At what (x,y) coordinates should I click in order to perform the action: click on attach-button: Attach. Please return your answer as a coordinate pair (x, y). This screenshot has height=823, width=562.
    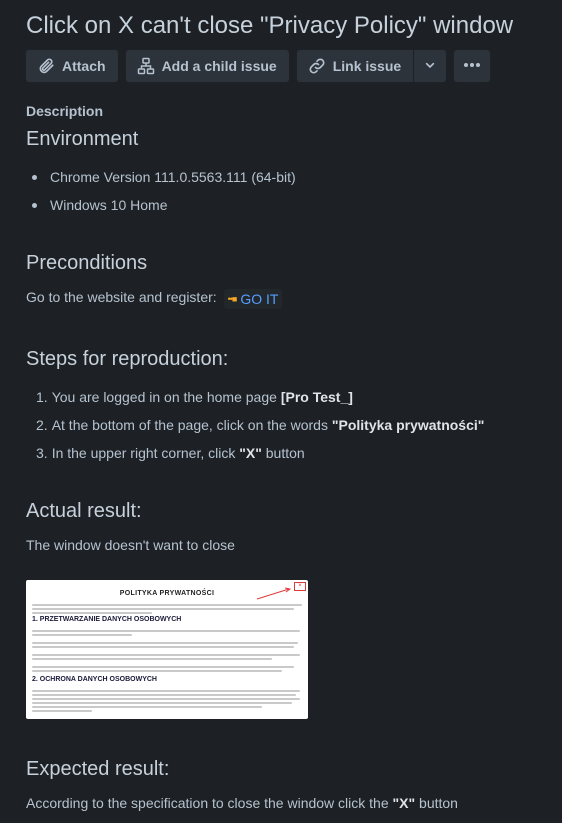
    Looking at the image, I should click on (72, 66).